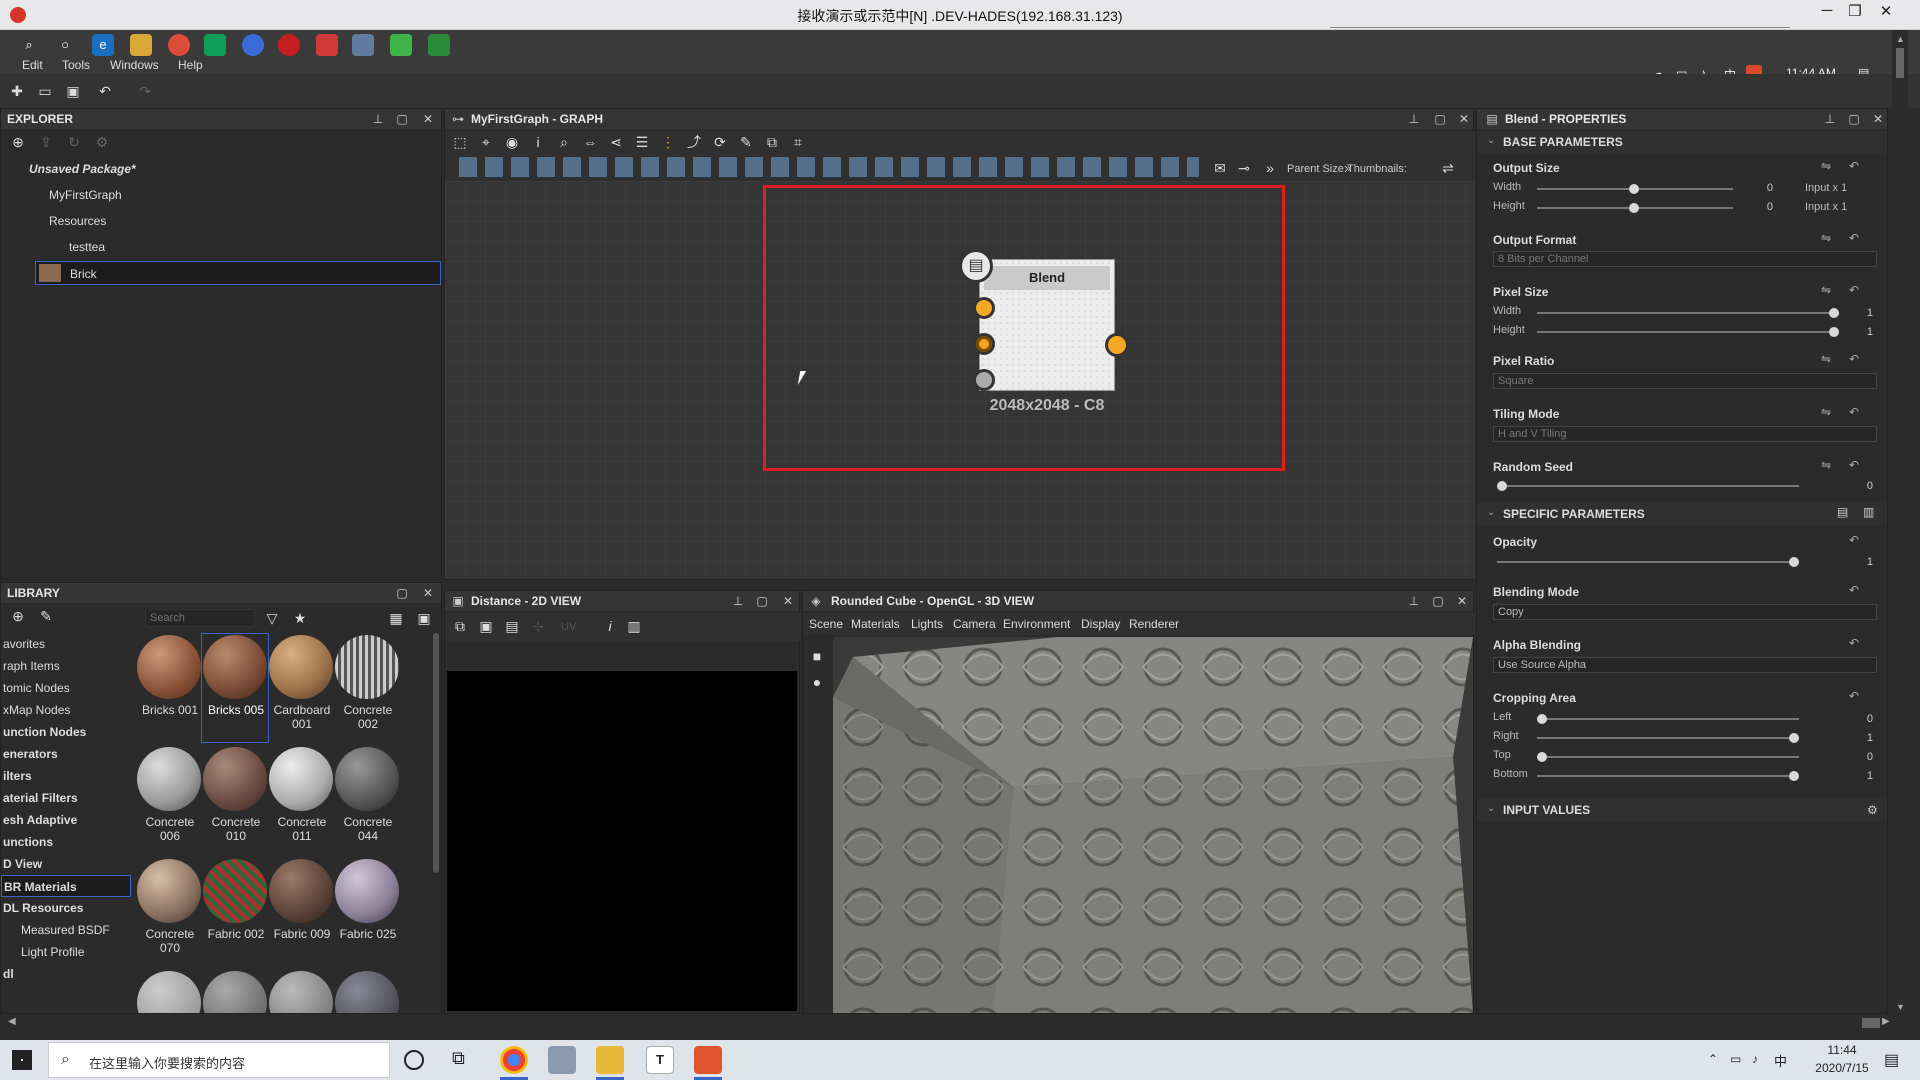  Describe the element at coordinates (708, 1060) in the screenshot. I see `substance-taskbar-icon` at that location.